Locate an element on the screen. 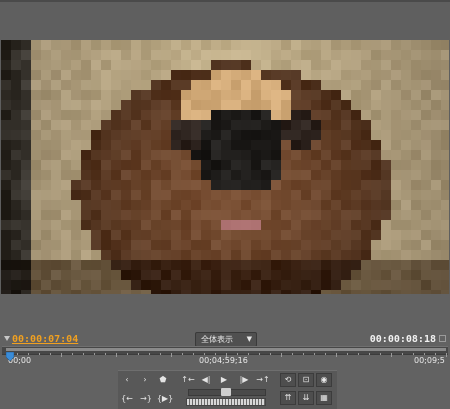  view-mode-dropdown: 全体表示 ▼ is located at coordinates (226, 339).